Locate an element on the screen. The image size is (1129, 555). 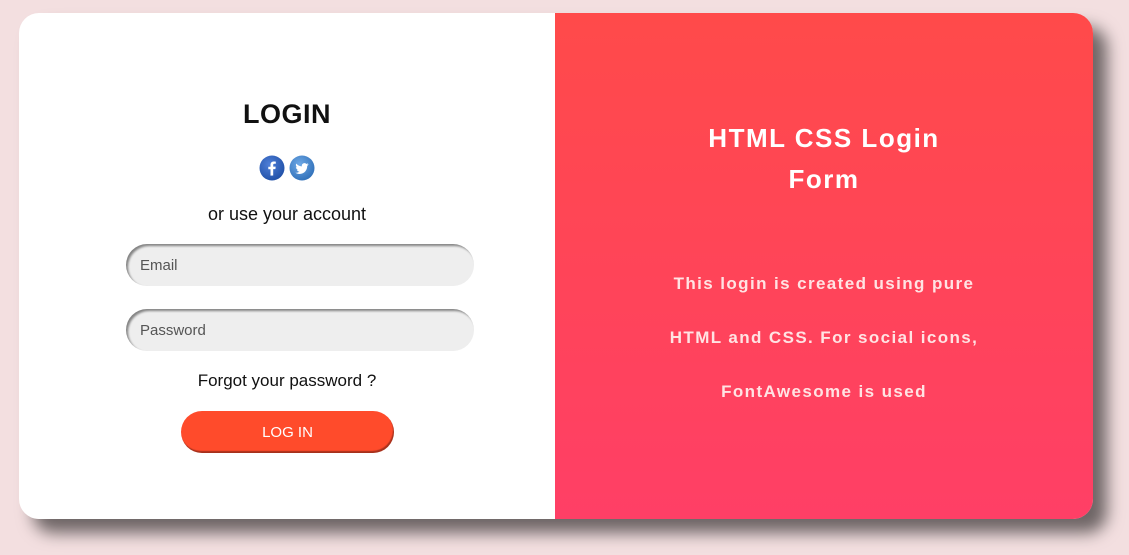
panel-description-line-1: This login is created using pure is located at coordinates (824, 283).